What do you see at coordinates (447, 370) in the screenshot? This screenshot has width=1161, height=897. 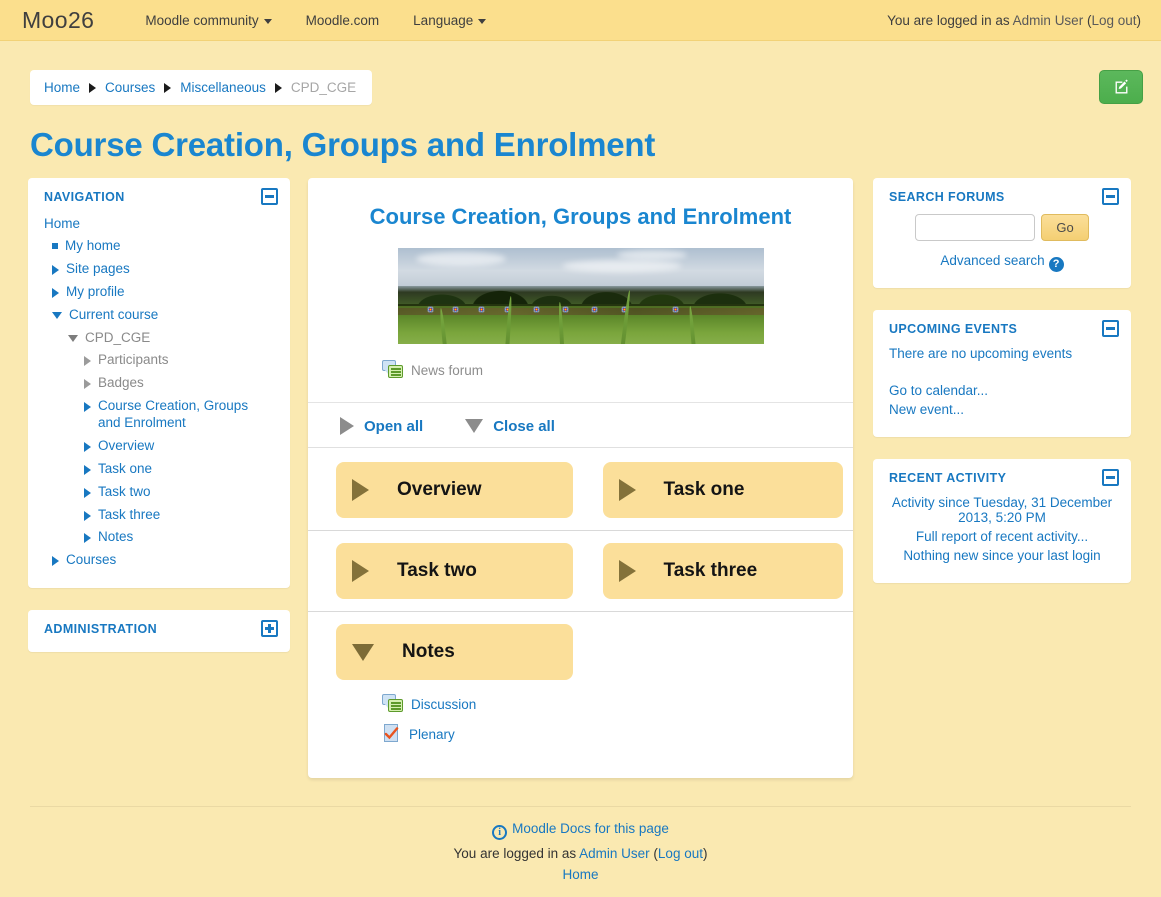 I see `news-forum-link: News forum` at bounding box center [447, 370].